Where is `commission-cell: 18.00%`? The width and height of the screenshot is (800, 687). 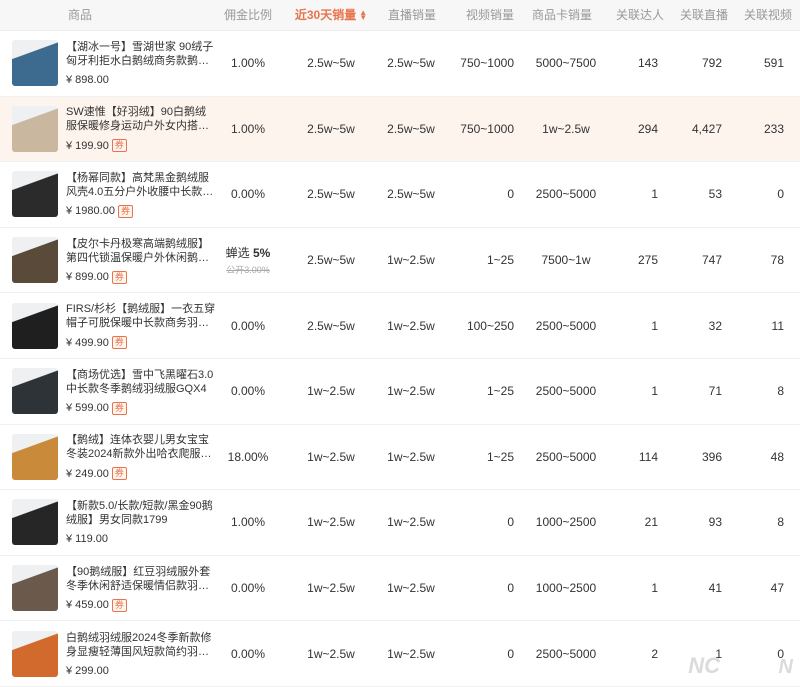 commission-cell: 18.00% is located at coordinates (248, 456).